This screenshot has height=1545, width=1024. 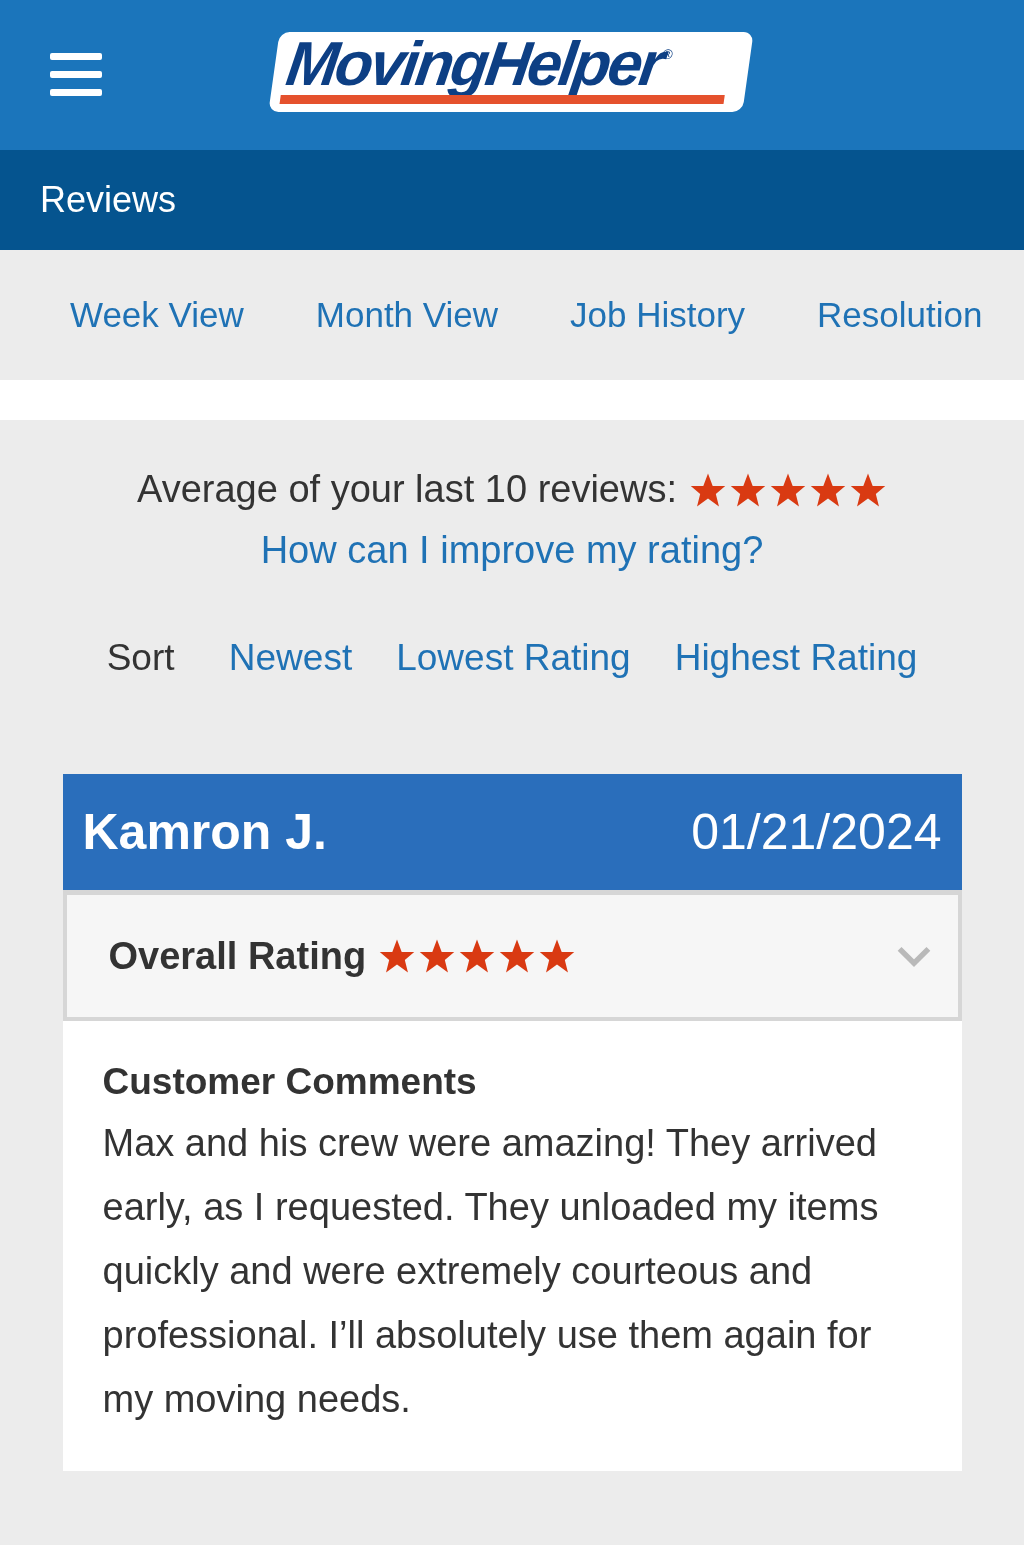 I want to click on sort-option: Newest, so click(x=290, y=657).